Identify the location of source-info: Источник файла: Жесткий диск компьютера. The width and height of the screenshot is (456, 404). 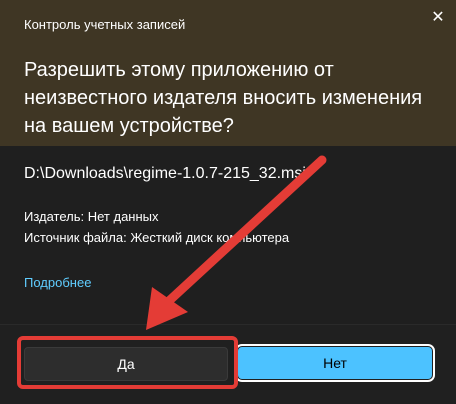
(157, 237).